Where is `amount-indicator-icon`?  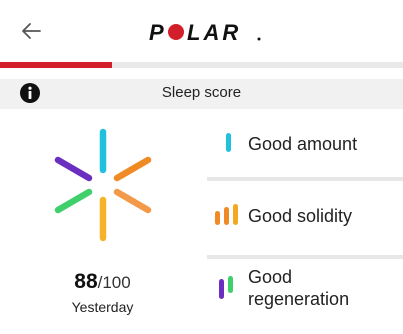
amount-indicator-icon is located at coordinates (228, 142).